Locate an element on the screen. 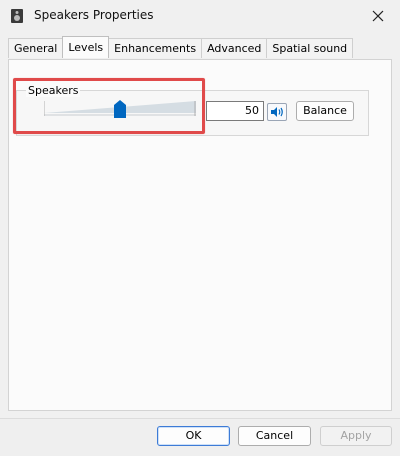 The image size is (400, 456). tab-spatial-sound: Spatial sound is located at coordinates (310, 48).